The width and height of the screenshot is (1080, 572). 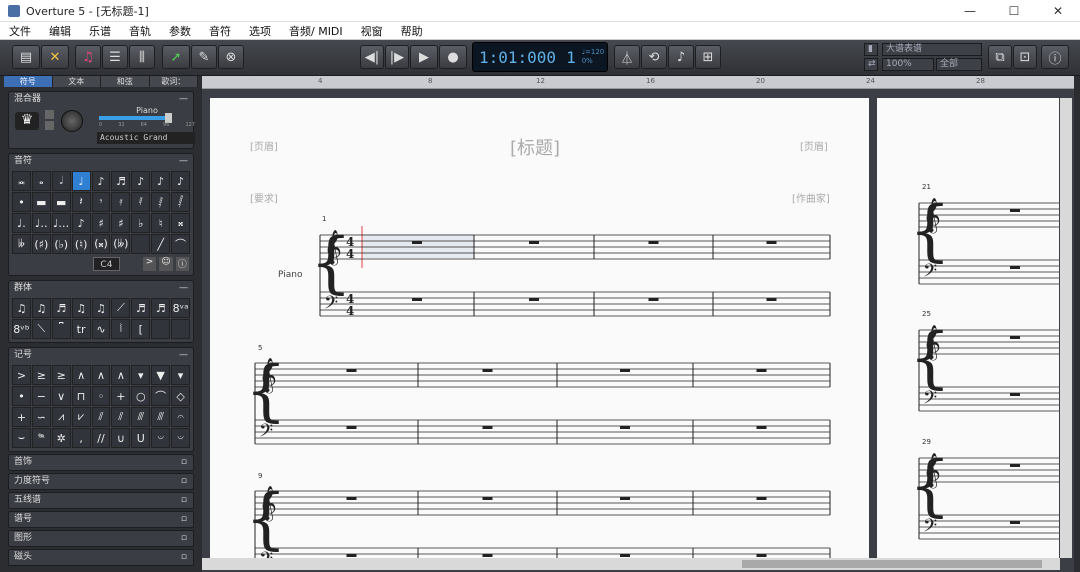 I want to click on tremolo-1-icon: ⫽, so click(x=101, y=417).